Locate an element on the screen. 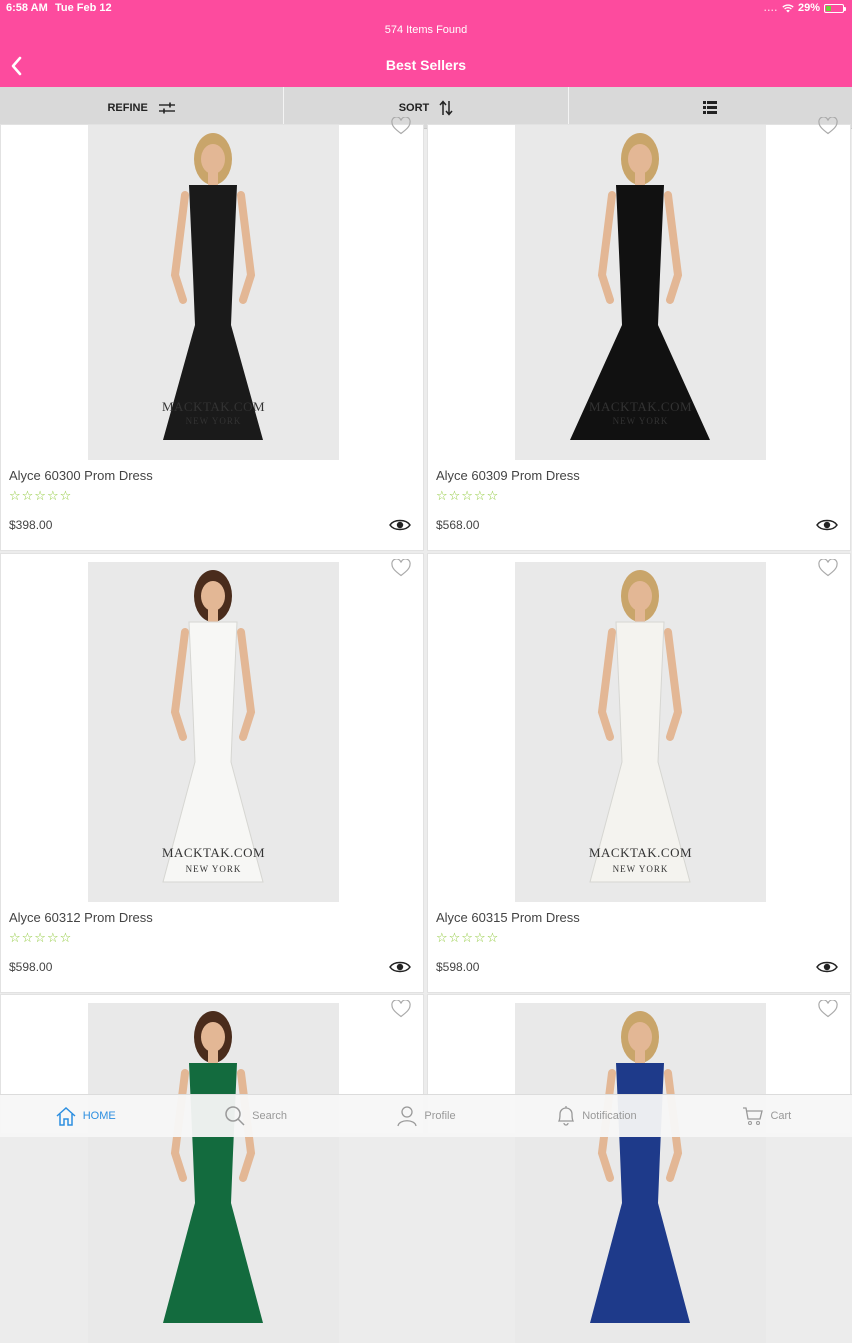 This screenshot has height=1343, width=852. cart-icon is located at coordinates (753, 1116).